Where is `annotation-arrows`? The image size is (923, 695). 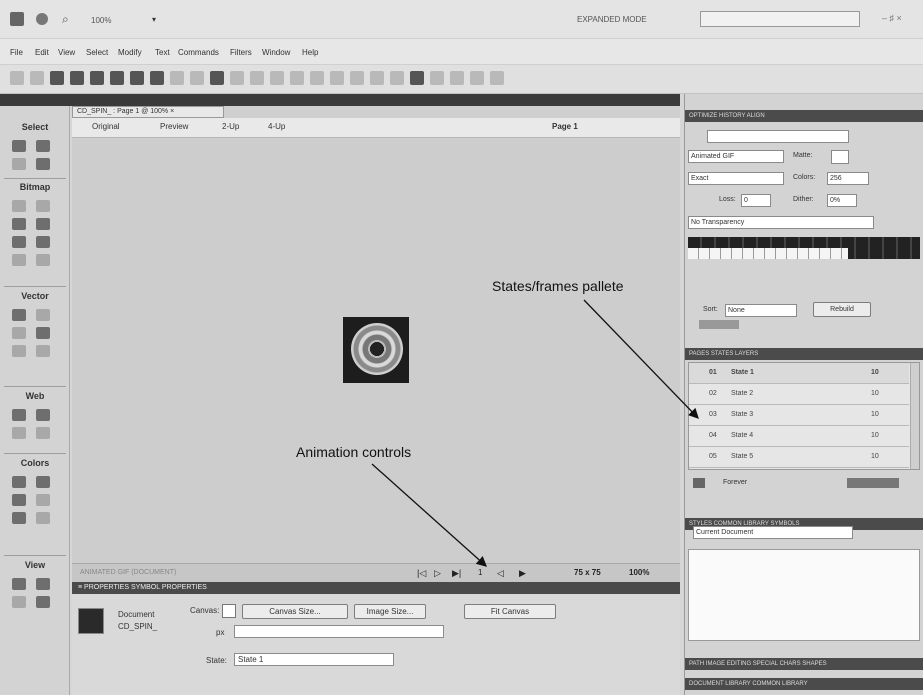 annotation-arrows is located at coordinates (535, 433).